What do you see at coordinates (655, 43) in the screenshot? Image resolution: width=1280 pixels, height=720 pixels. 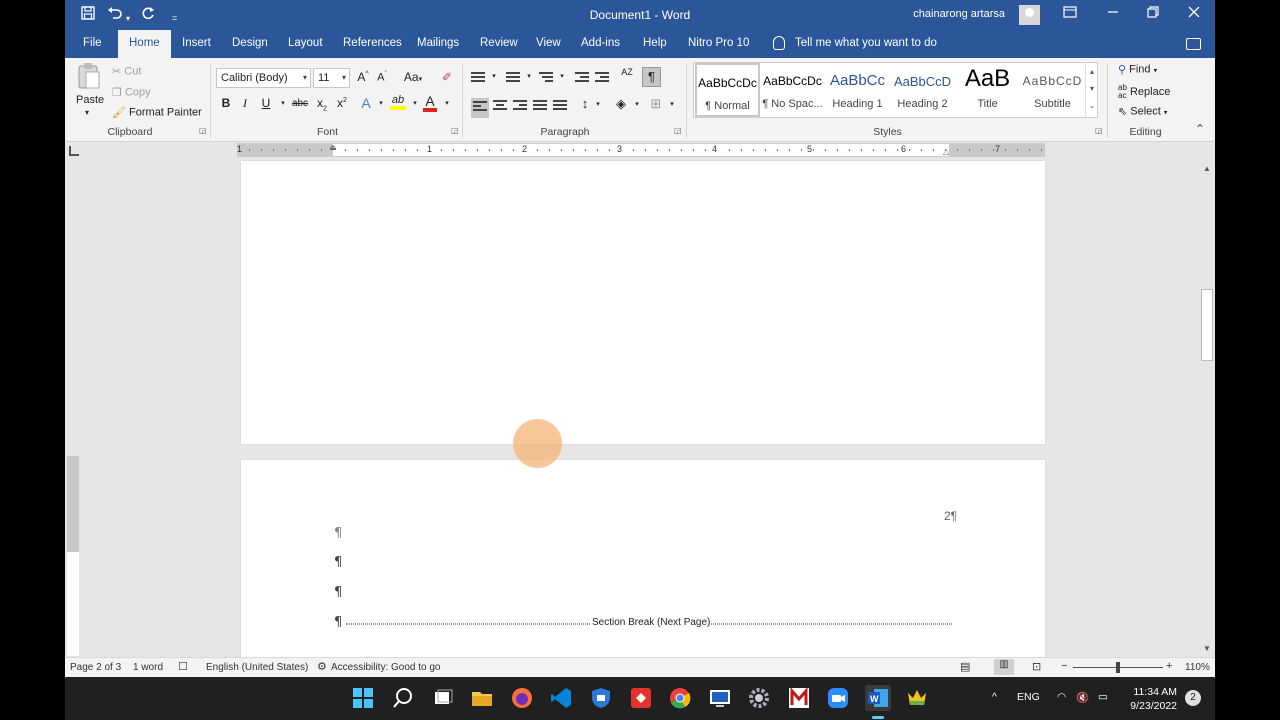 I see `tab-help: Help` at bounding box center [655, 43].